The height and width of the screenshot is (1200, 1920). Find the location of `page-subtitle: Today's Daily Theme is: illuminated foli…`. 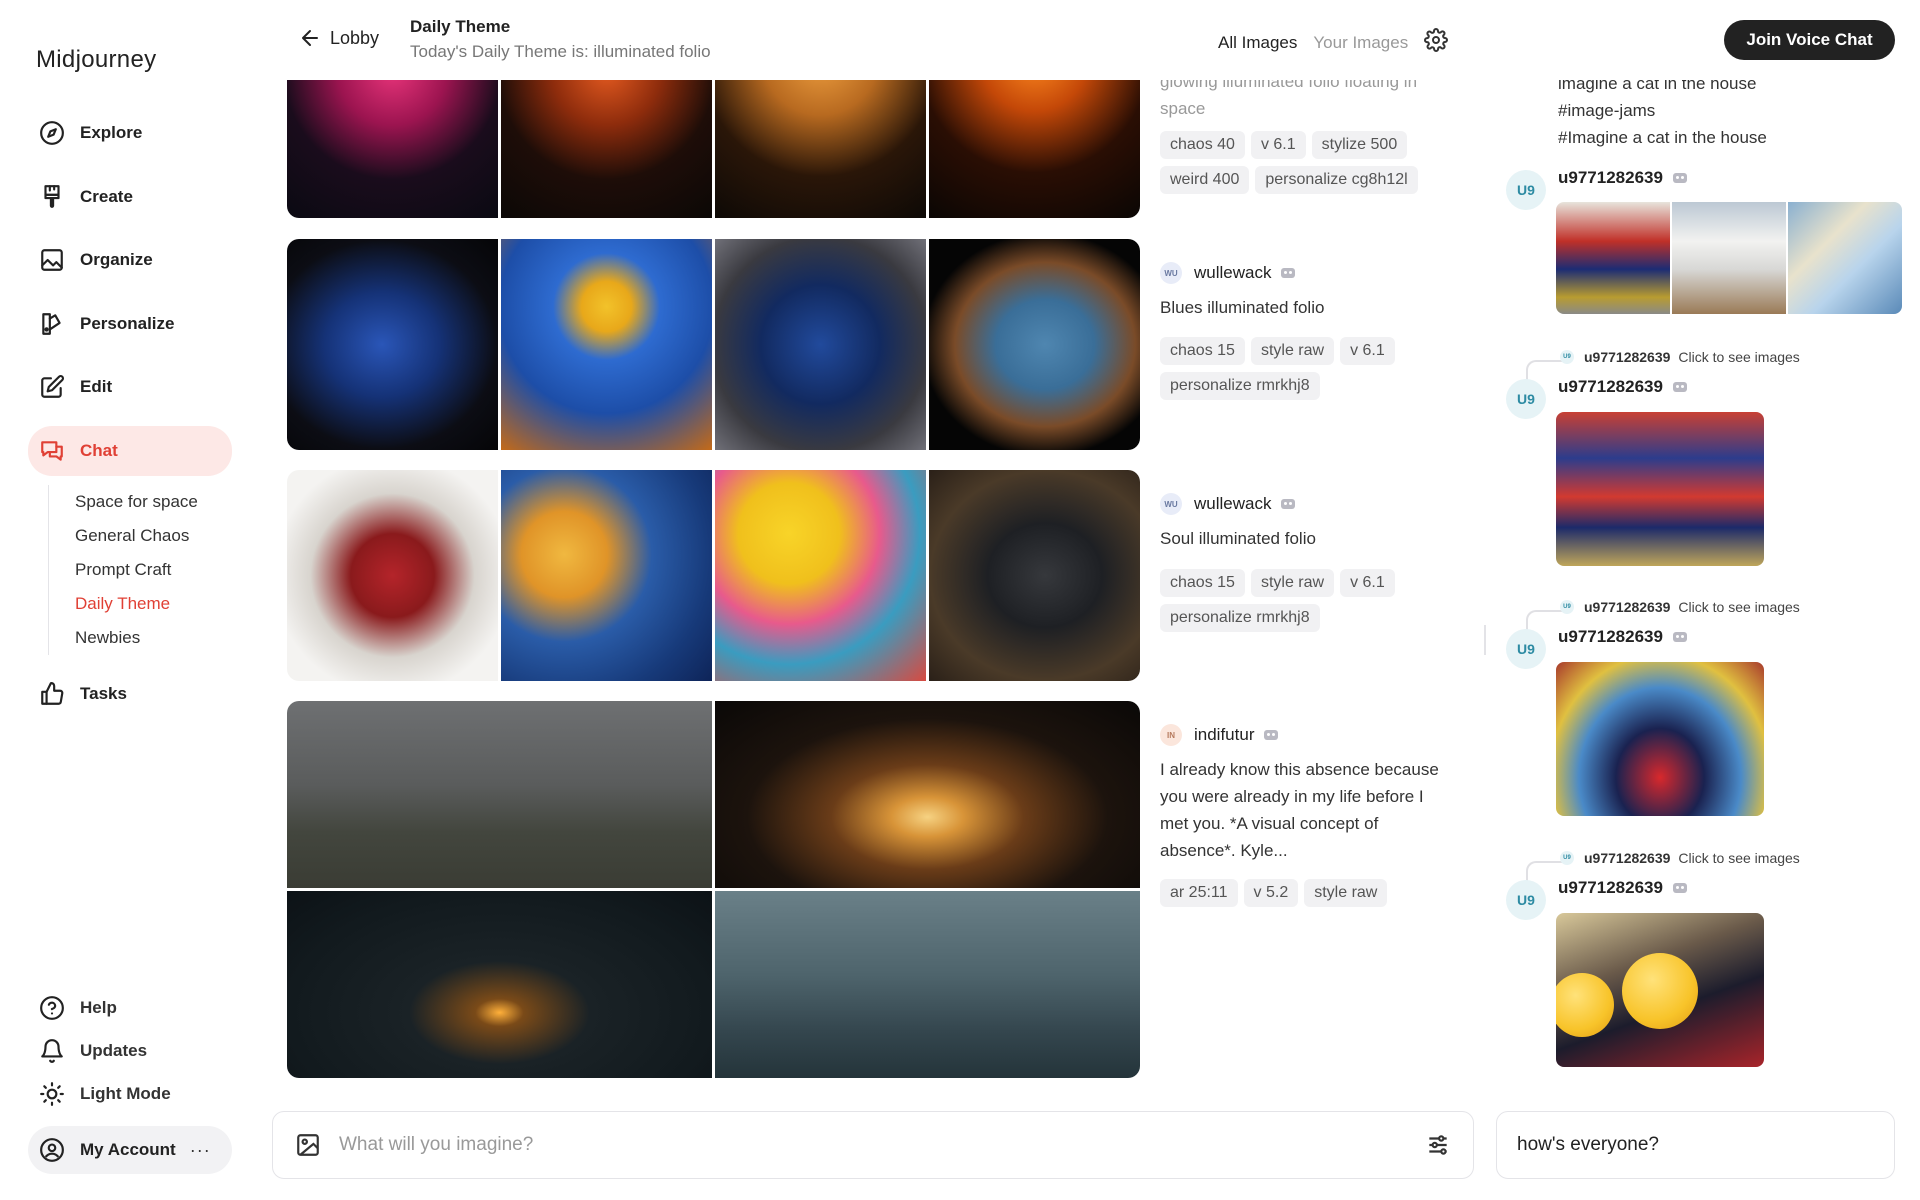

page-subtitle: Today's Daily Theme is: illuminated foli… is located at coordinates (560, 51).